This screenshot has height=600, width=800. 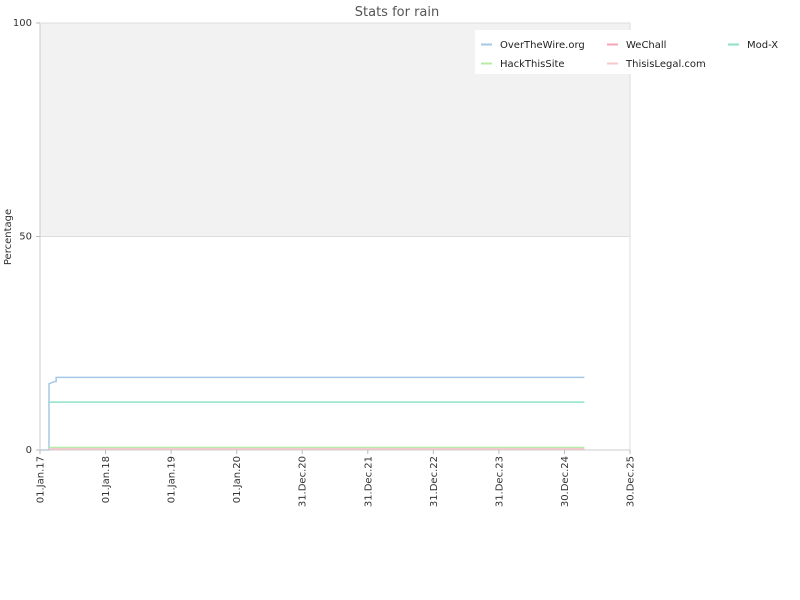 I want to click on chart-title: Stats for rain, so click(x=397, y=12).